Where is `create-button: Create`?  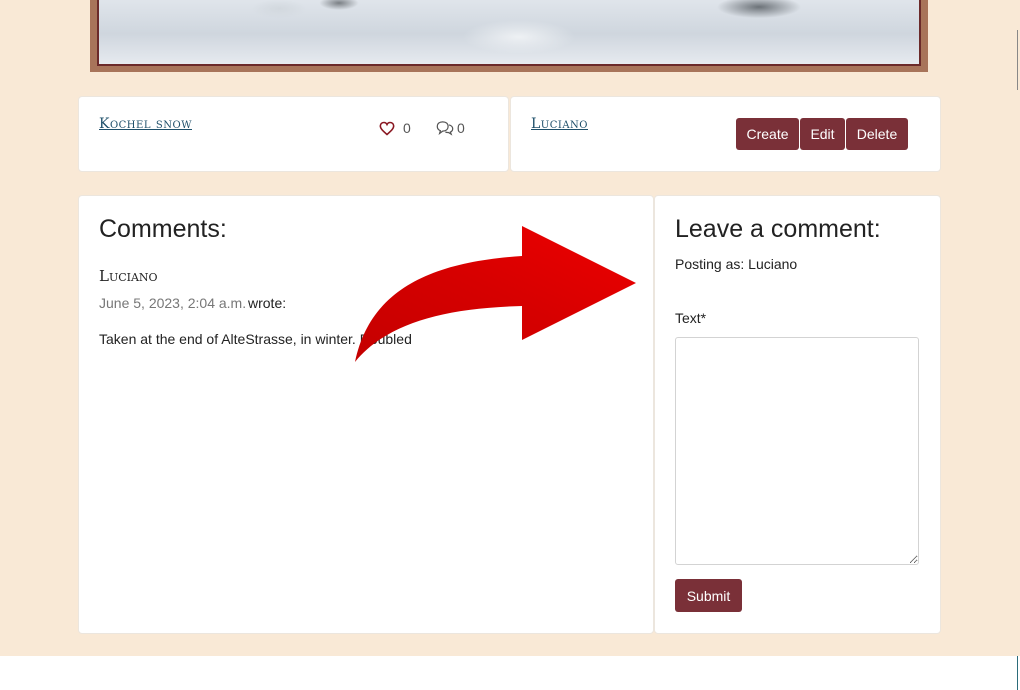 create-button: Create is located at coordinates (767, 134).